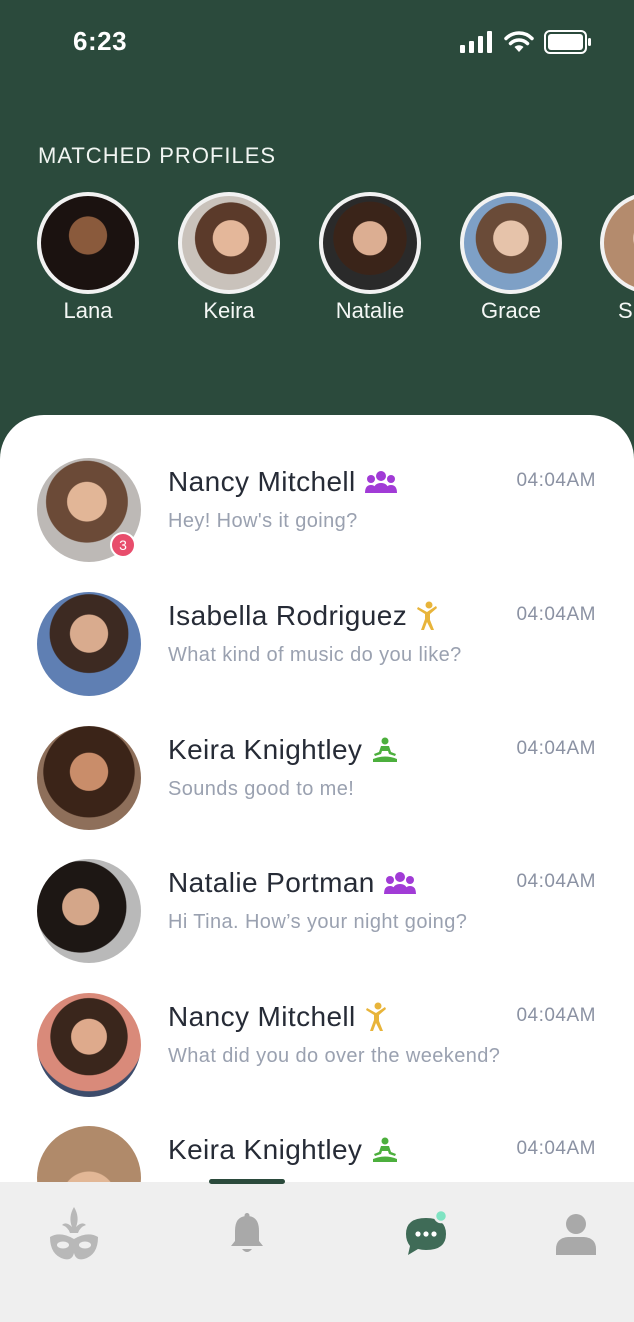 The height and width of the screenshot is (1322, 634). I want to click on tab-chats, so click(424, 1234).